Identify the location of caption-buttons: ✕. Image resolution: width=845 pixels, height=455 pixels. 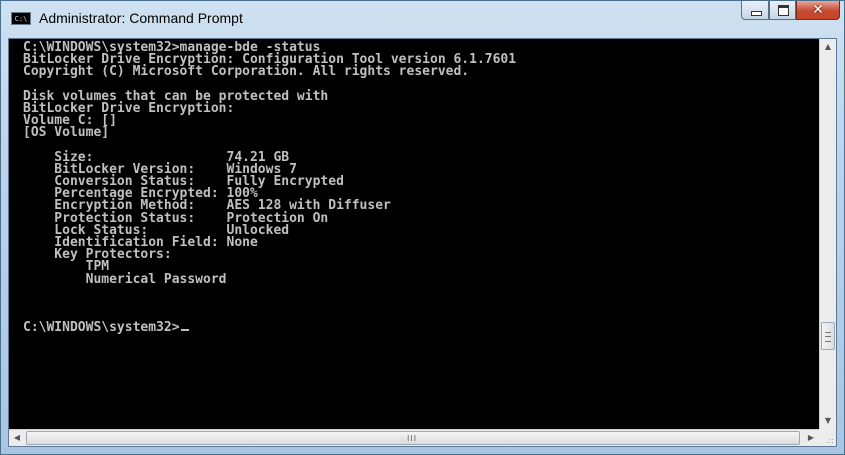
(790, 11).